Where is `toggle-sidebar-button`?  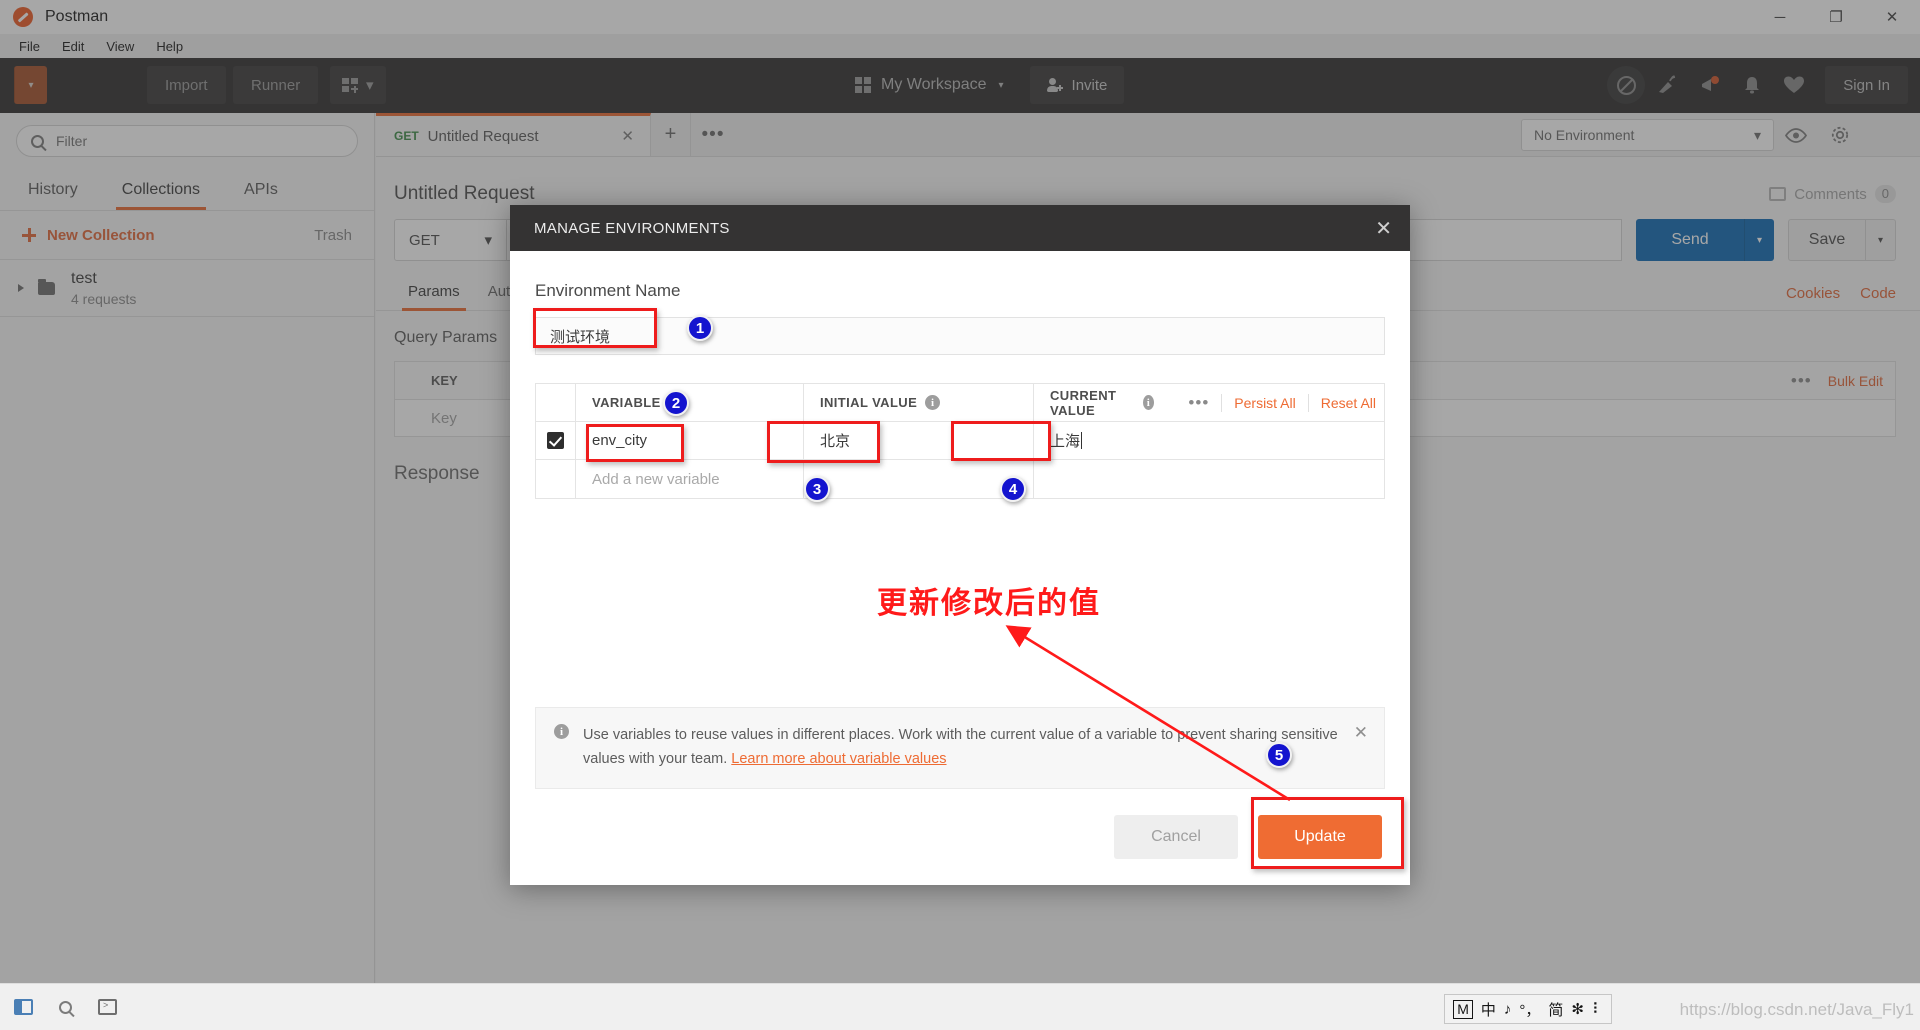
toggle-sidebar-button is located at coordinates (23, 1007).